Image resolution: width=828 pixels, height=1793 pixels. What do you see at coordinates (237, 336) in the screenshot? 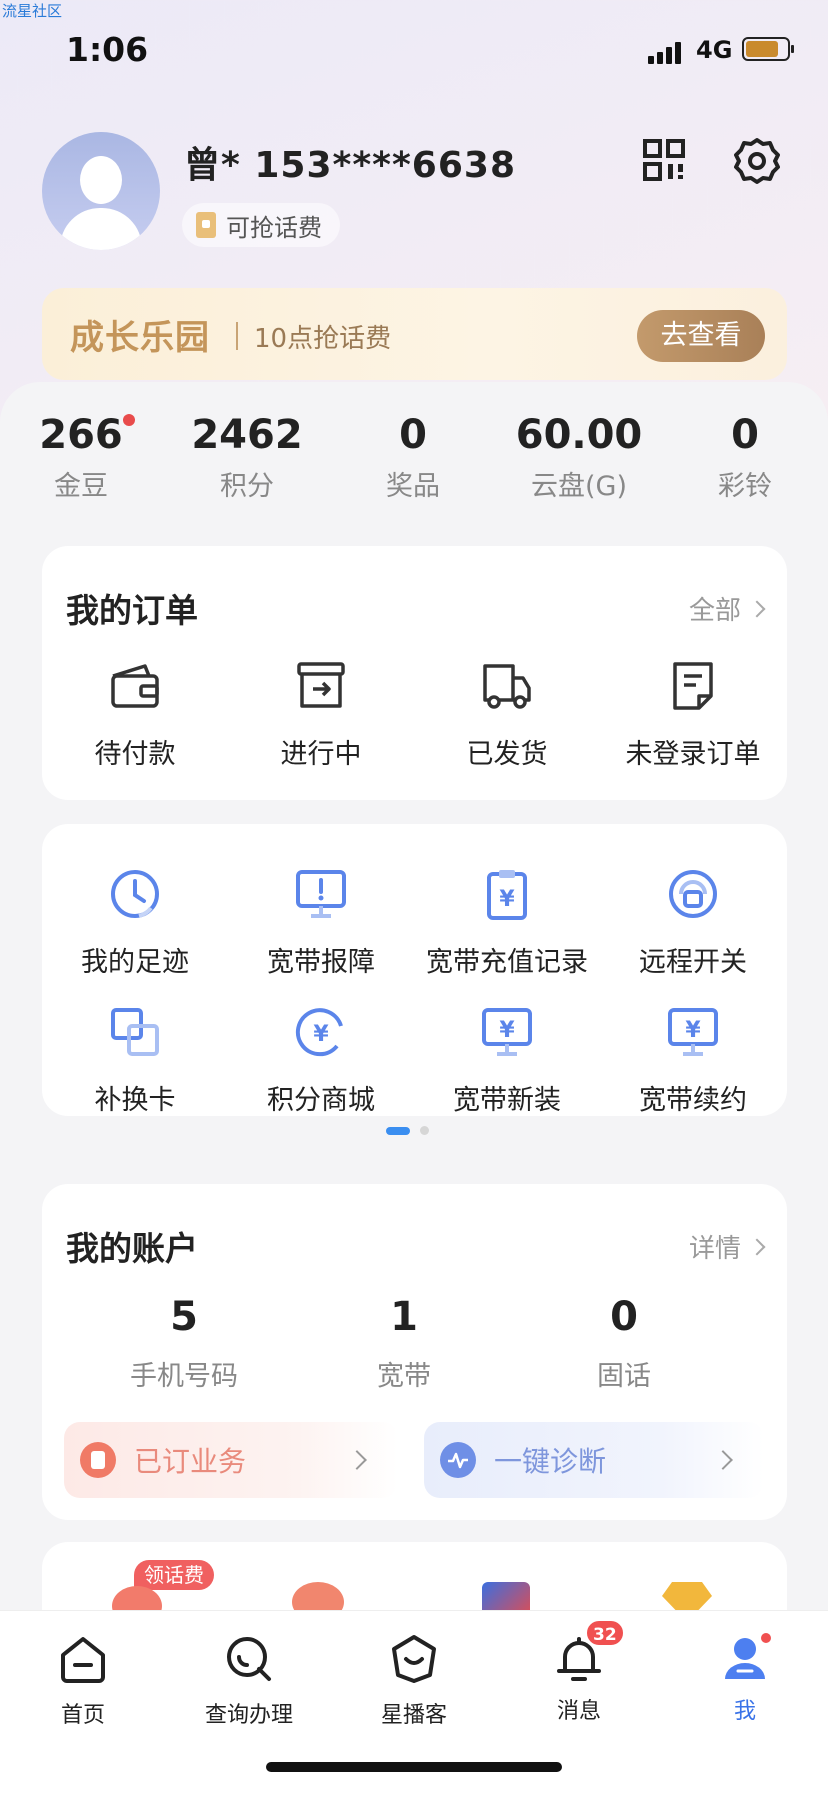
I see `banner-divider` at bounding box center [237, 336].